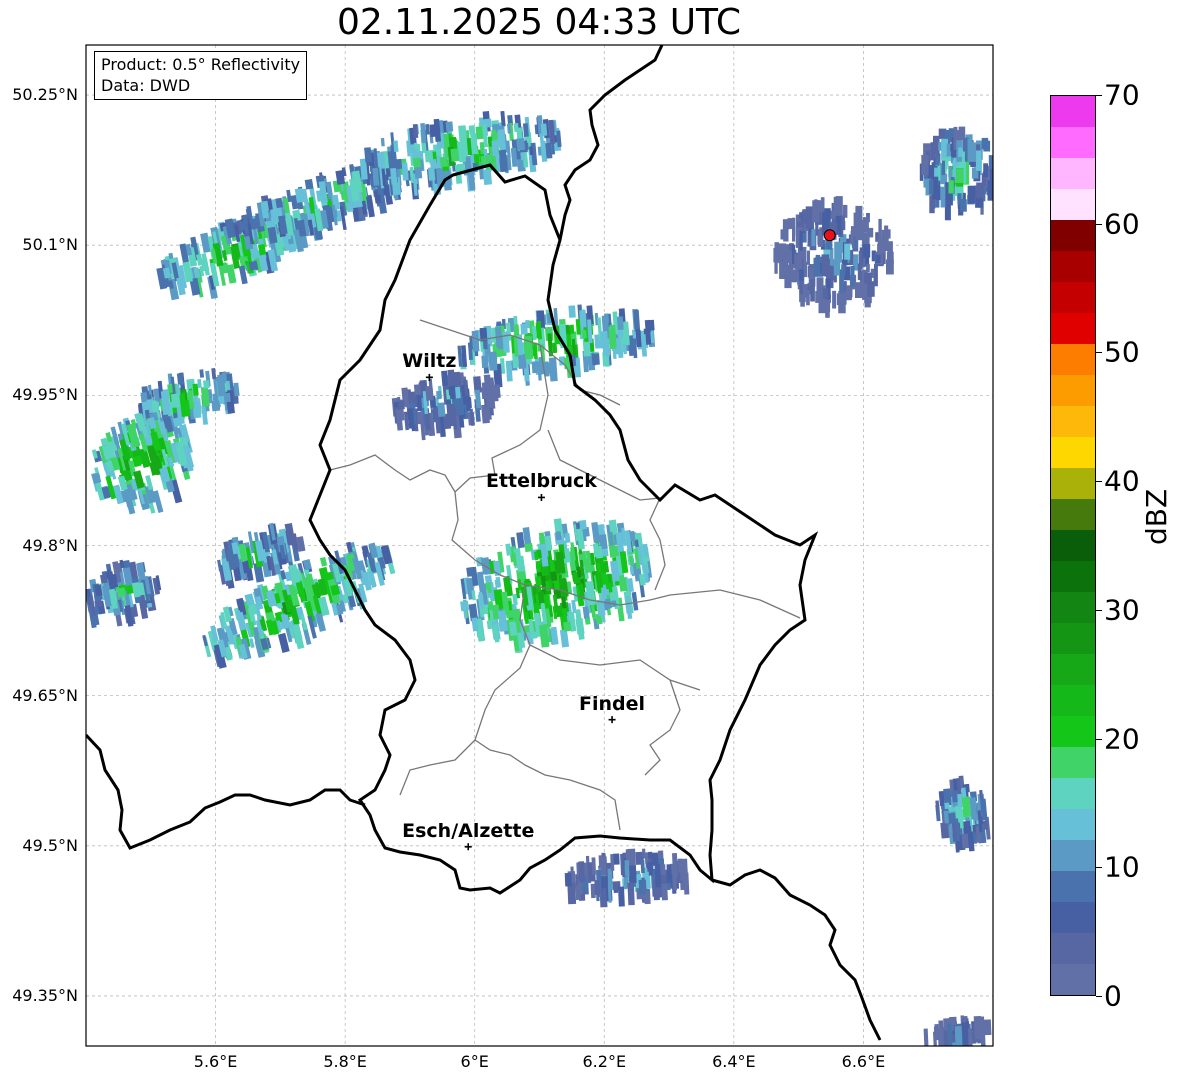 This screenshot has height=1081, width=1184. What do you see at coordinates (734, 1061) in the screenshot?
I see `lon-label-4: 6.4°E` at bounding box center [734, 1061].